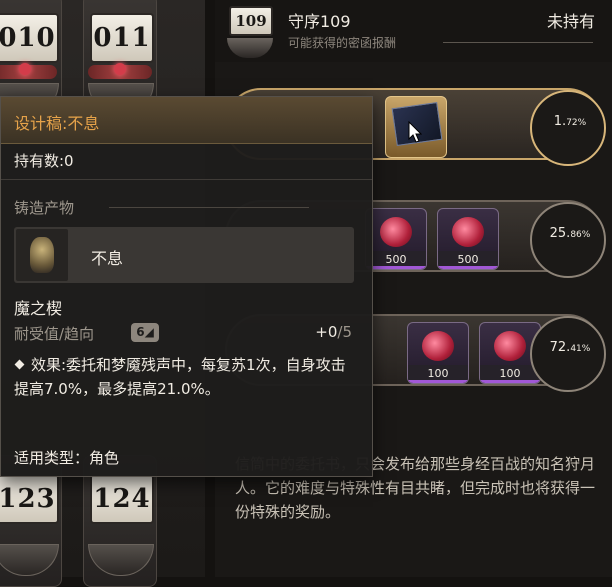 The image size is (612, 587). I want to click on panel-header: 109 守序109 未持有 可能获得的密函报酬, so click(413, 31).